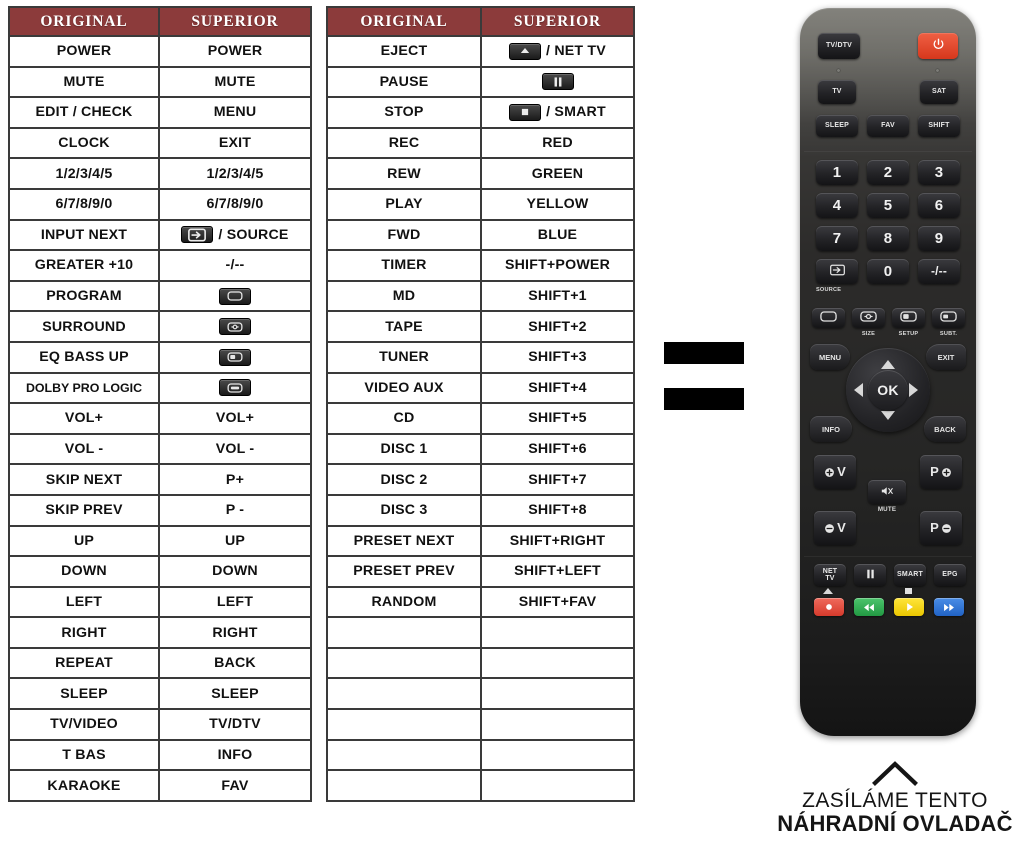 The image size is (1024, 851). What do you see at coordinates (404, 388) in the screenshot?
I see `cell-original: VIDEO AUX` at bounding box center [404, 388].